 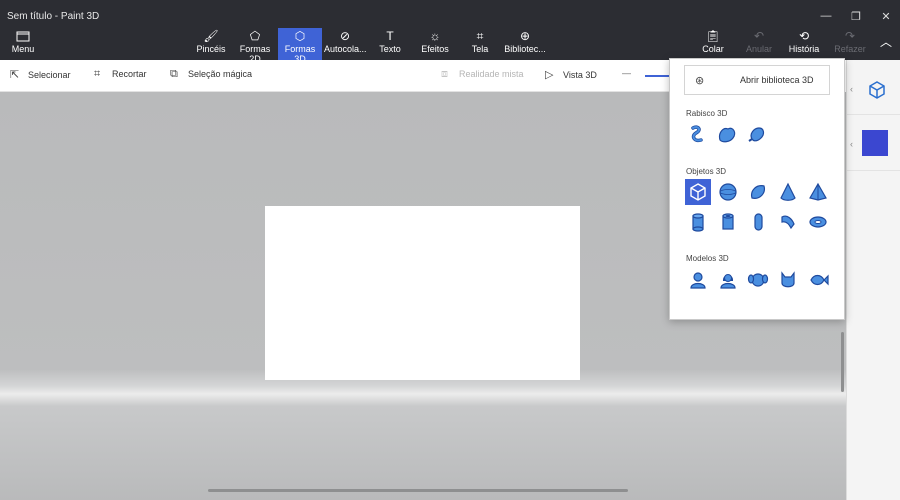 What do you see at coordinates (758, 280) in the screenshot?
I see `dog-model-icon` at bounding box center [758, 280].